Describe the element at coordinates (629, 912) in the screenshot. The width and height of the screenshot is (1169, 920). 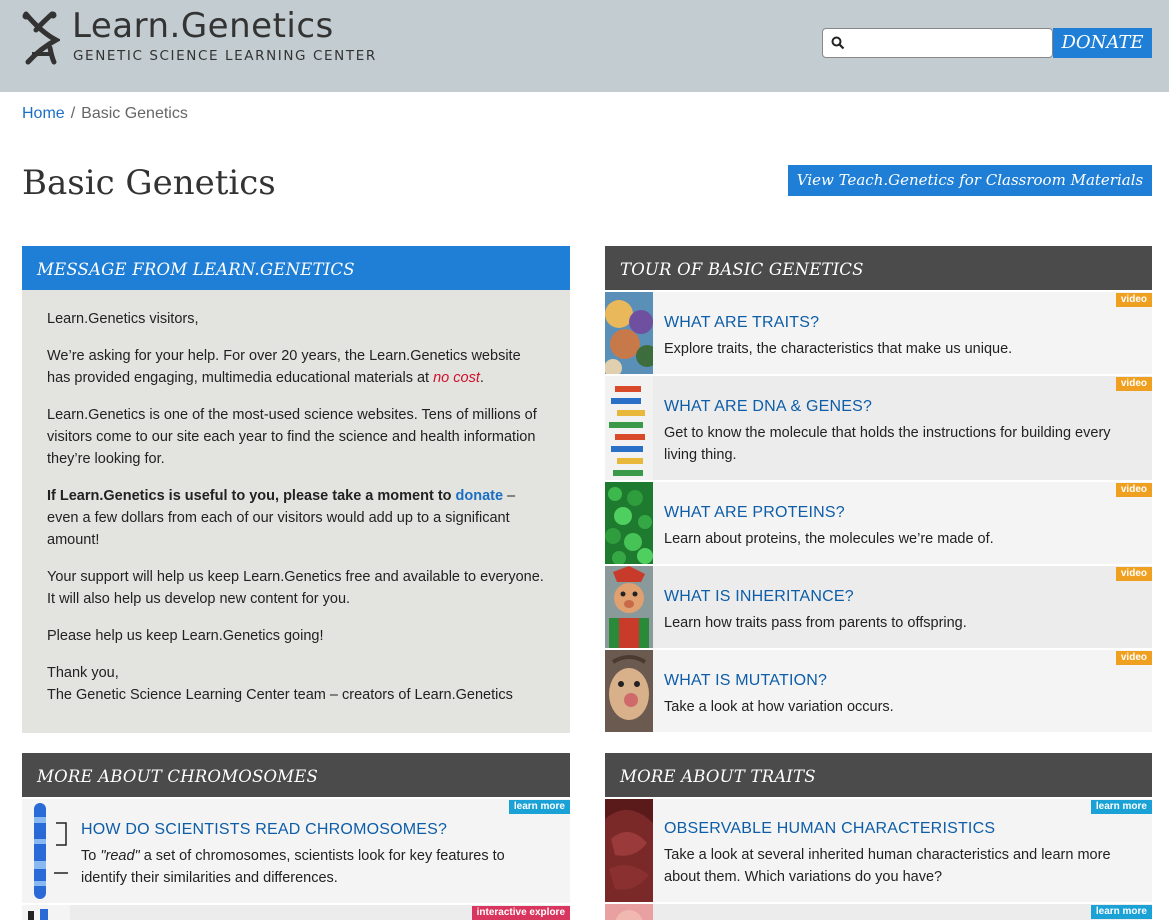
I see `traits-second-thumbnail` at that location.